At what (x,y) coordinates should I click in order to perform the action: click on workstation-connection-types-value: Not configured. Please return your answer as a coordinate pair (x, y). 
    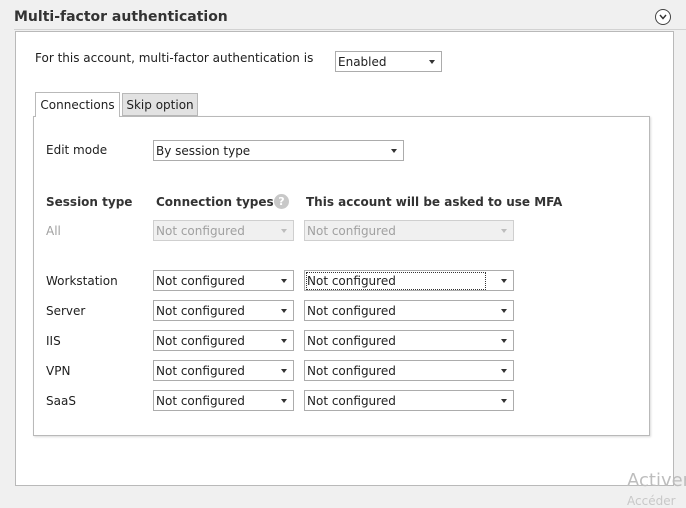
    Looking at the image, I should click on (200, 280).